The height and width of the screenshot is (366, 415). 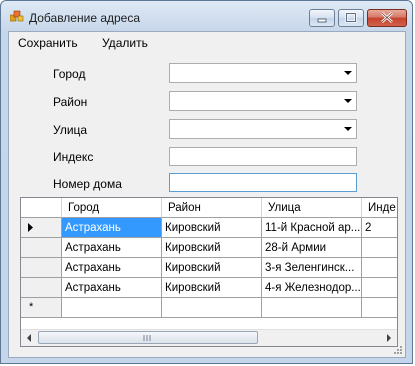 I want to click on app-icon, so click(x=17, y=16).